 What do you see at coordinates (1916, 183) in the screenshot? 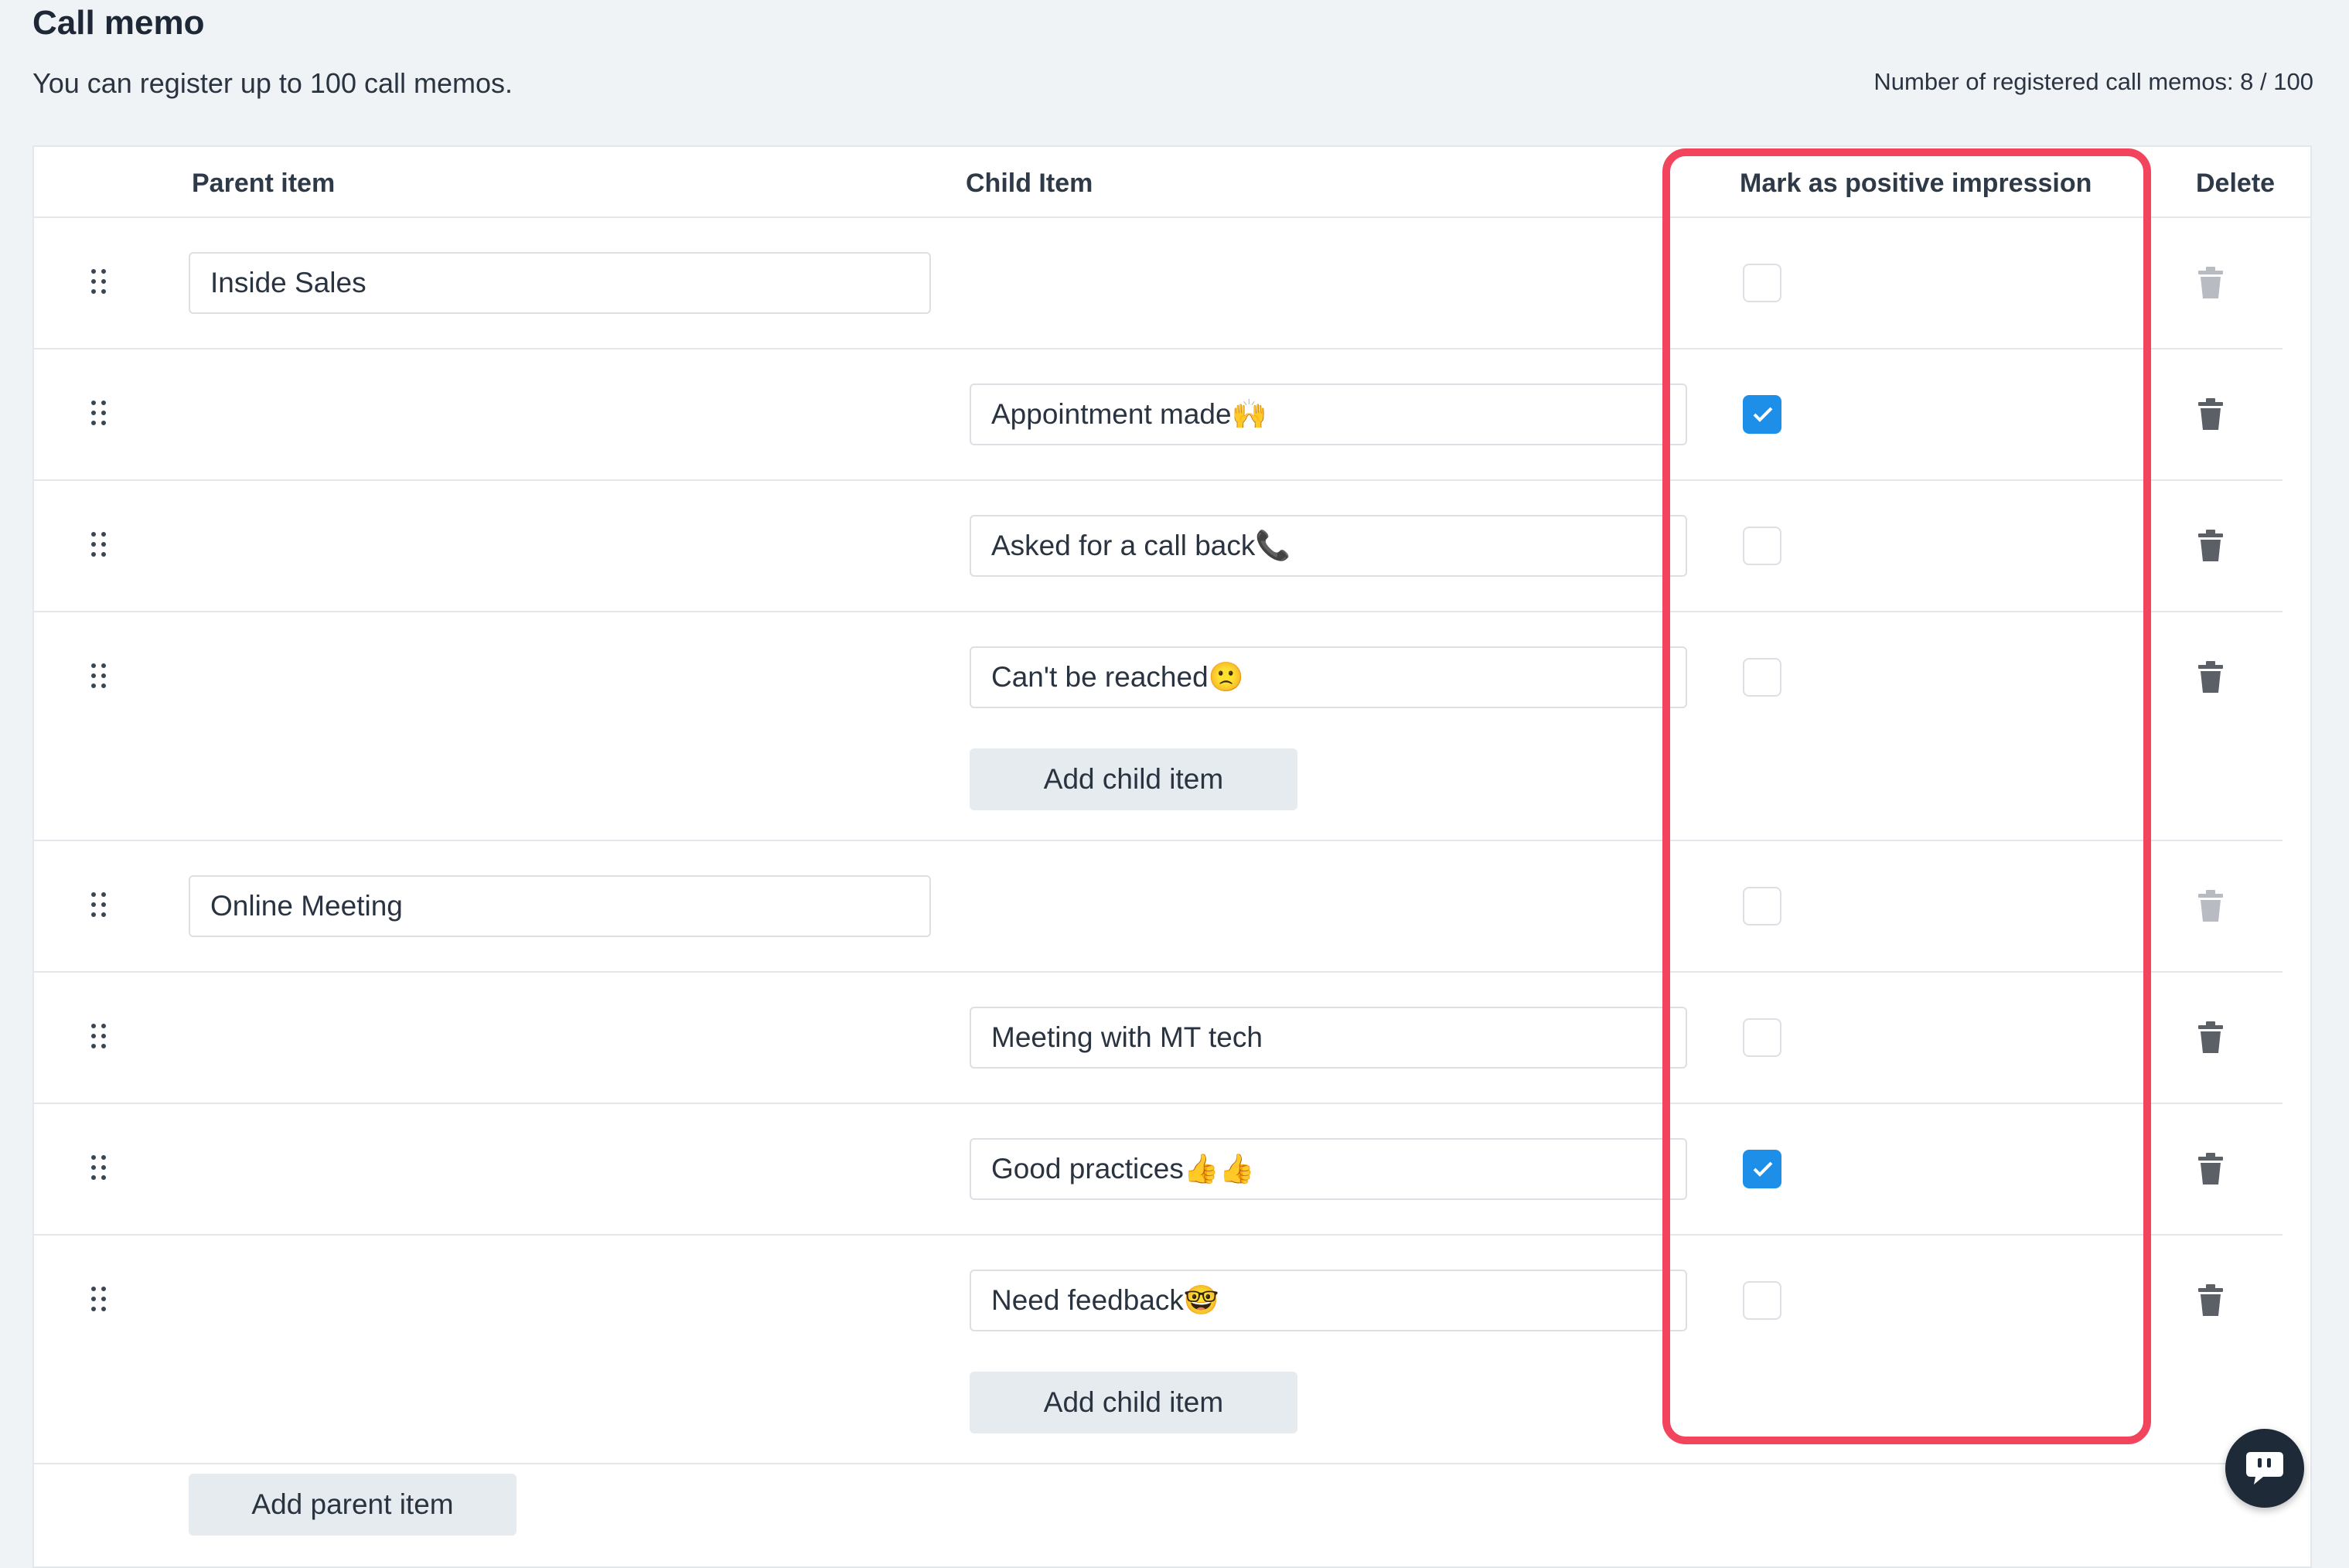
I see `header-mark-positive: Mark as positive impression` at bounding box center [1916, 183].